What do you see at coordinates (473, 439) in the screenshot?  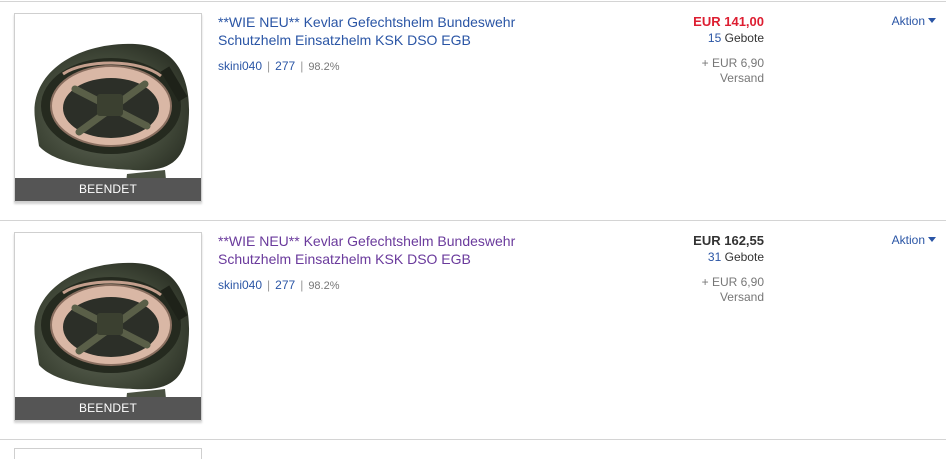 I see `divider` at bounding box center [473, 439].